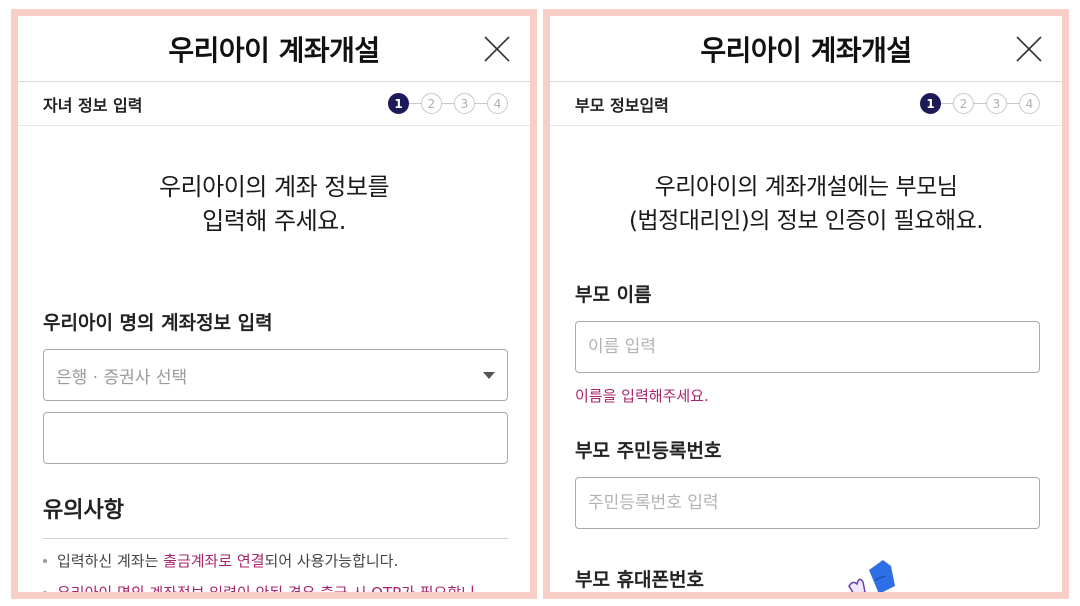 The image size is (1080, 606). Describe the element at coordinates (214, 561) in the screenshot. I see `notice-highlight: 출금계좌로 연결` at that location.